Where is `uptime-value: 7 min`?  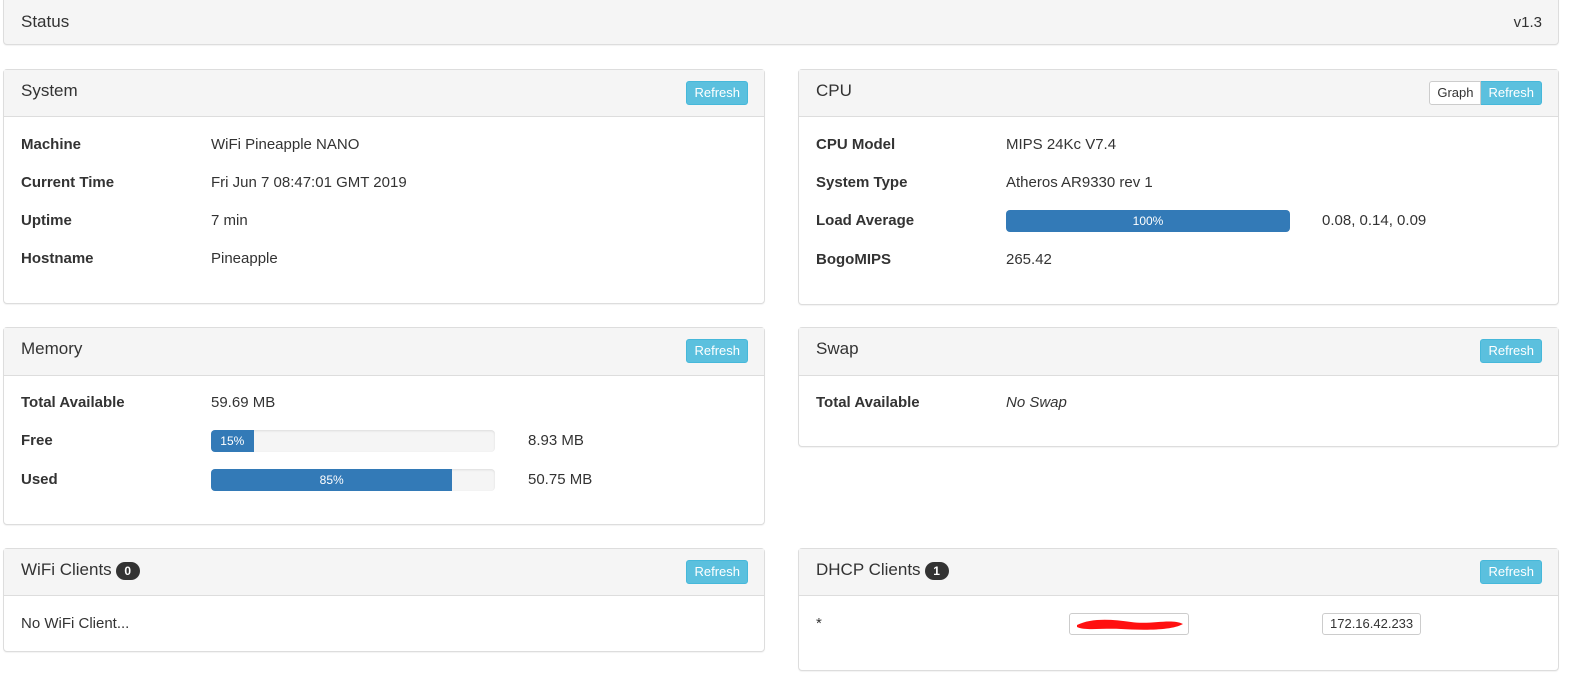
uptime-value: 7 min is located at coordinates (229, 220).